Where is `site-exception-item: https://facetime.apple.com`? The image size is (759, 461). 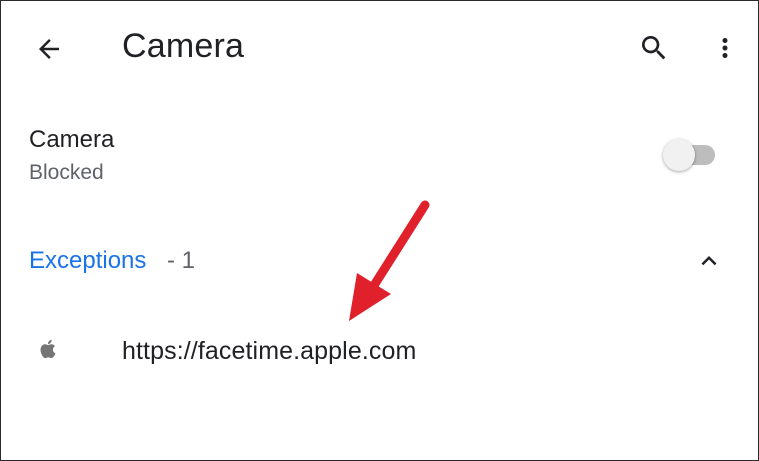 site-exception-item: https://facetime.apple.com is located at coordinates (379, 352).